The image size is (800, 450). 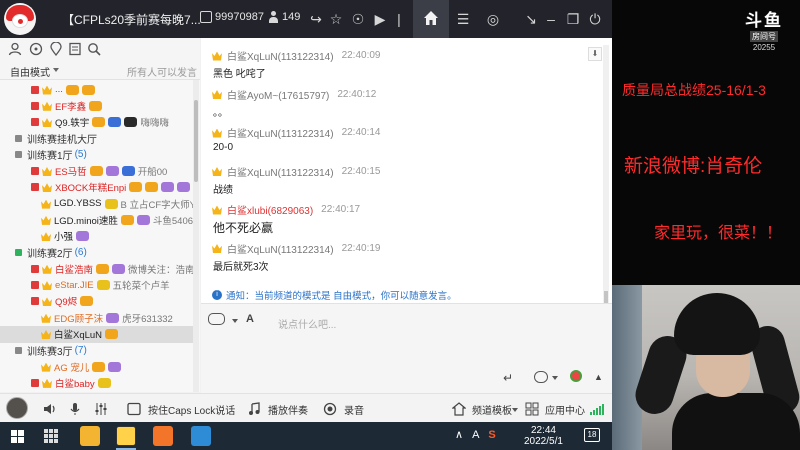 I want to click on channel-tree-user: 白鲨浩南 微博关注：浩南一味, so click(x=96, y=268).